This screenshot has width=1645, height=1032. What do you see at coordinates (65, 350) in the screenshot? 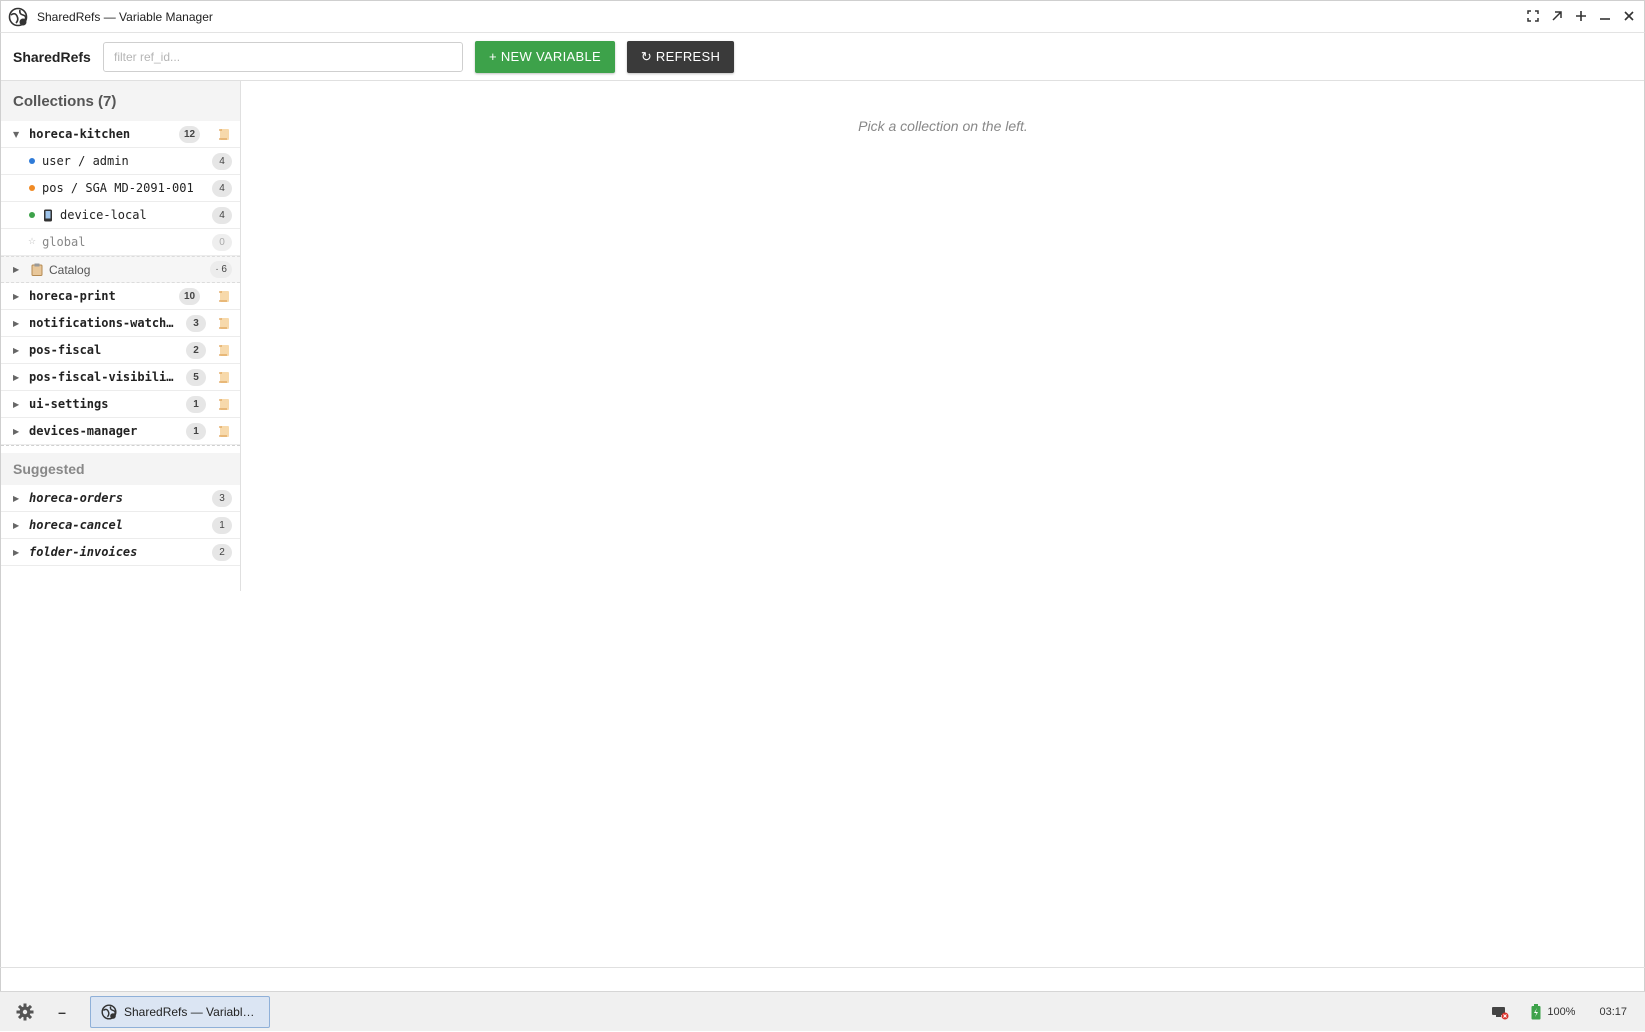
I see `collection-name: pos-fiscal` at bounding box center [65, 350].